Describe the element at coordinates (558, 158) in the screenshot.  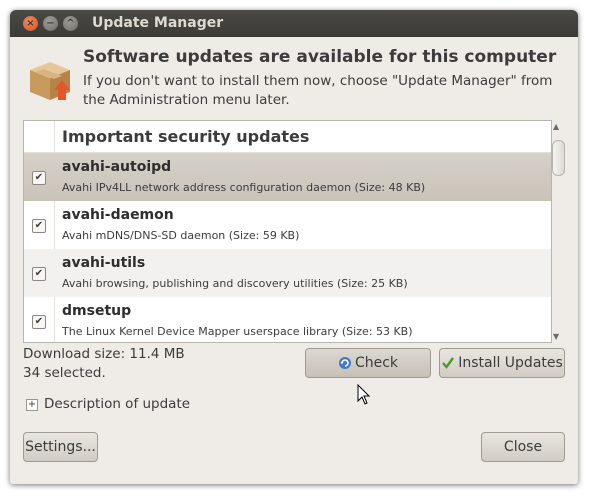
I see `scroll-thumb` at that location.